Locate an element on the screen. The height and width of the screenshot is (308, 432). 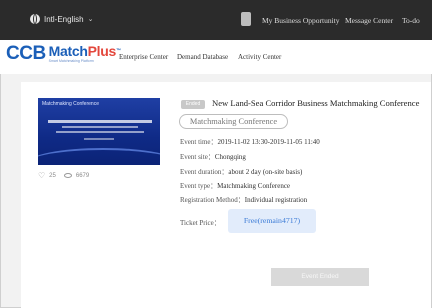
registration-method-value: Individual registration is located at coordinates (276, 200).